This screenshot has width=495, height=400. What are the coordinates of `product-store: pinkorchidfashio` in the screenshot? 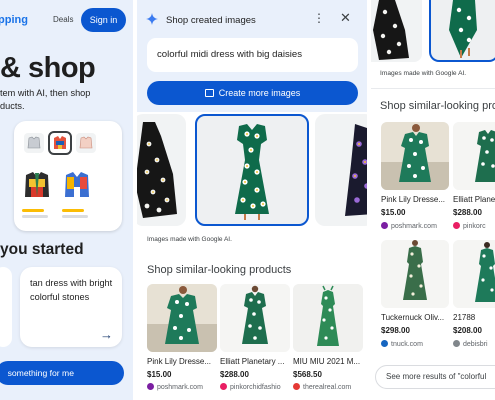 It's located at (255, 387).